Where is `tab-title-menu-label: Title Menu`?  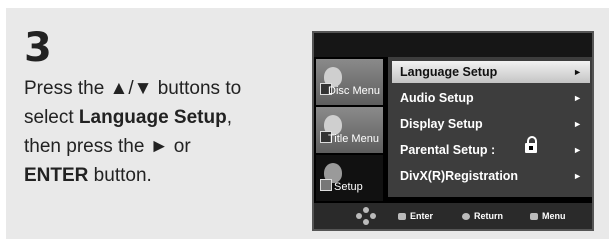 tab-title-menu-label: Title Menu is located at coordinates (353, 139).